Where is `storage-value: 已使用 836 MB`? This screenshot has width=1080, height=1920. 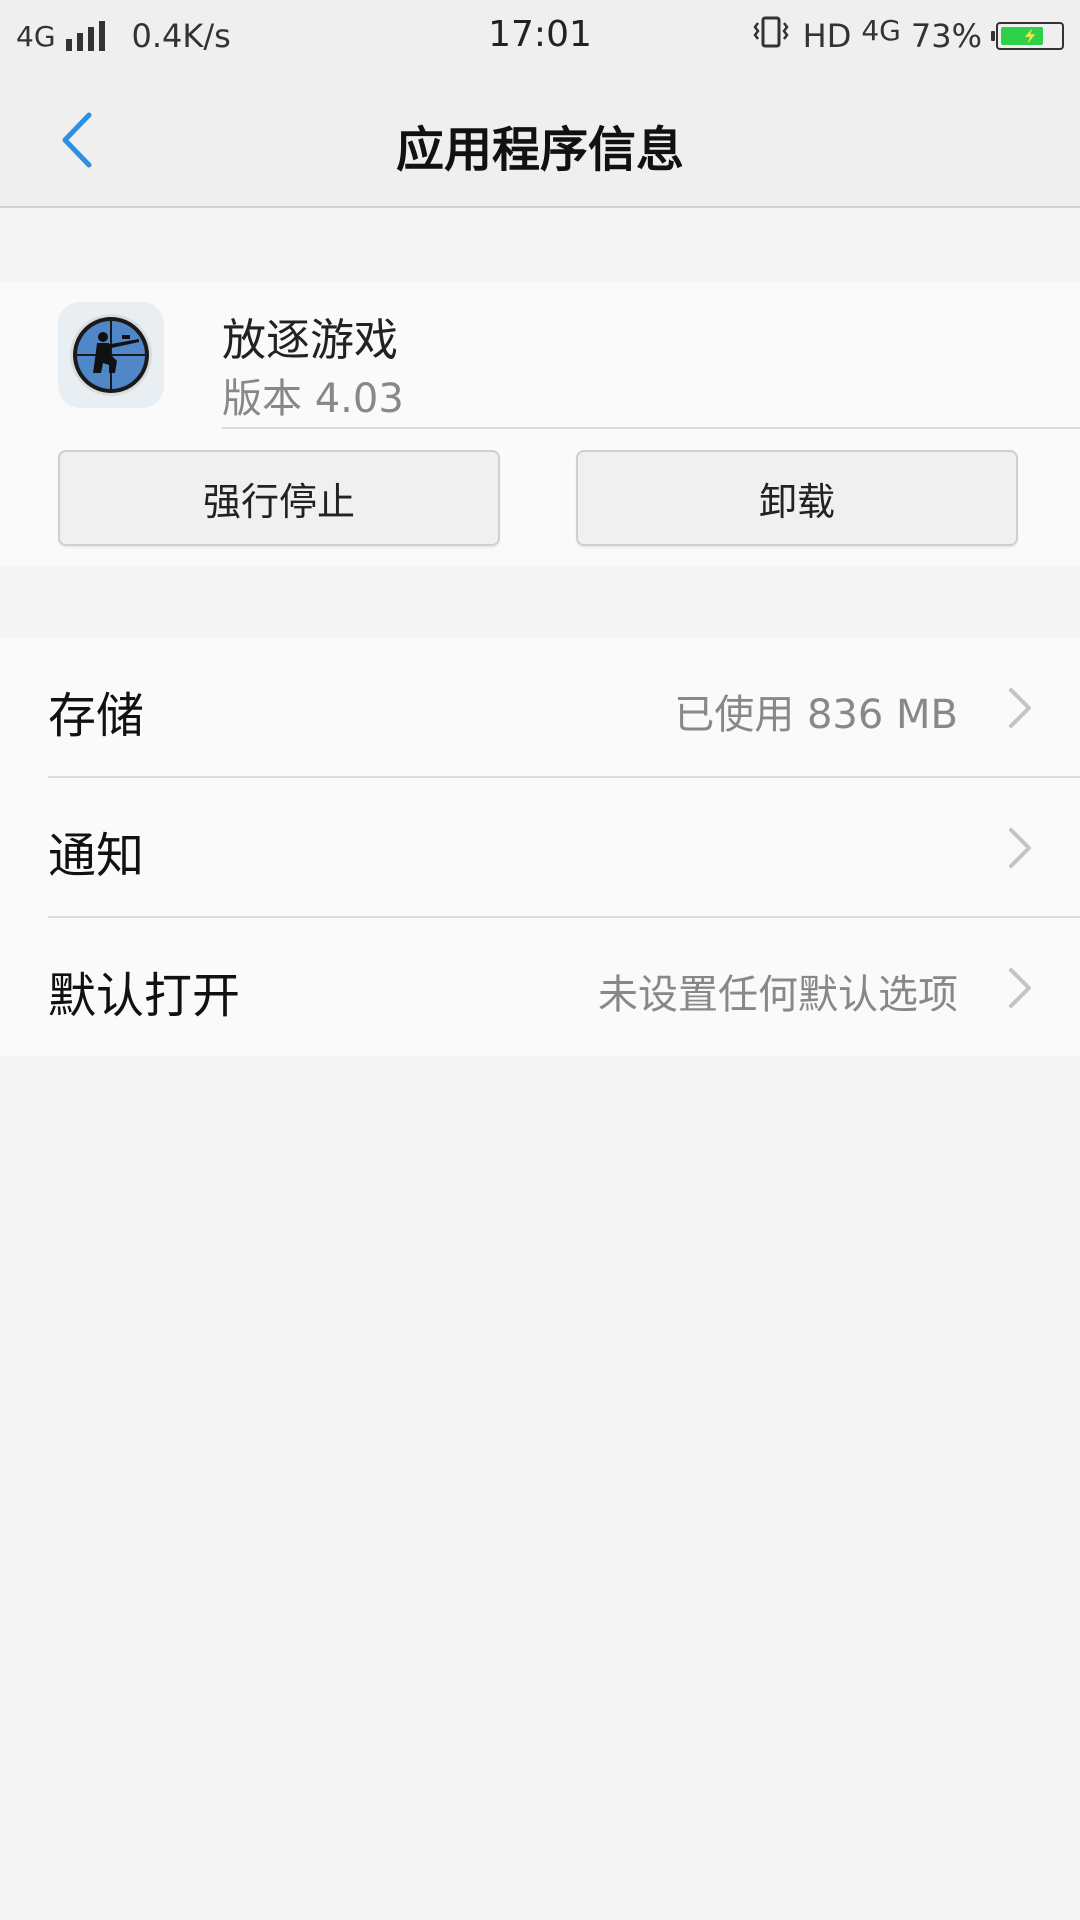
storage-value: 已使用 836 MB is located at coordinates (816, 715).